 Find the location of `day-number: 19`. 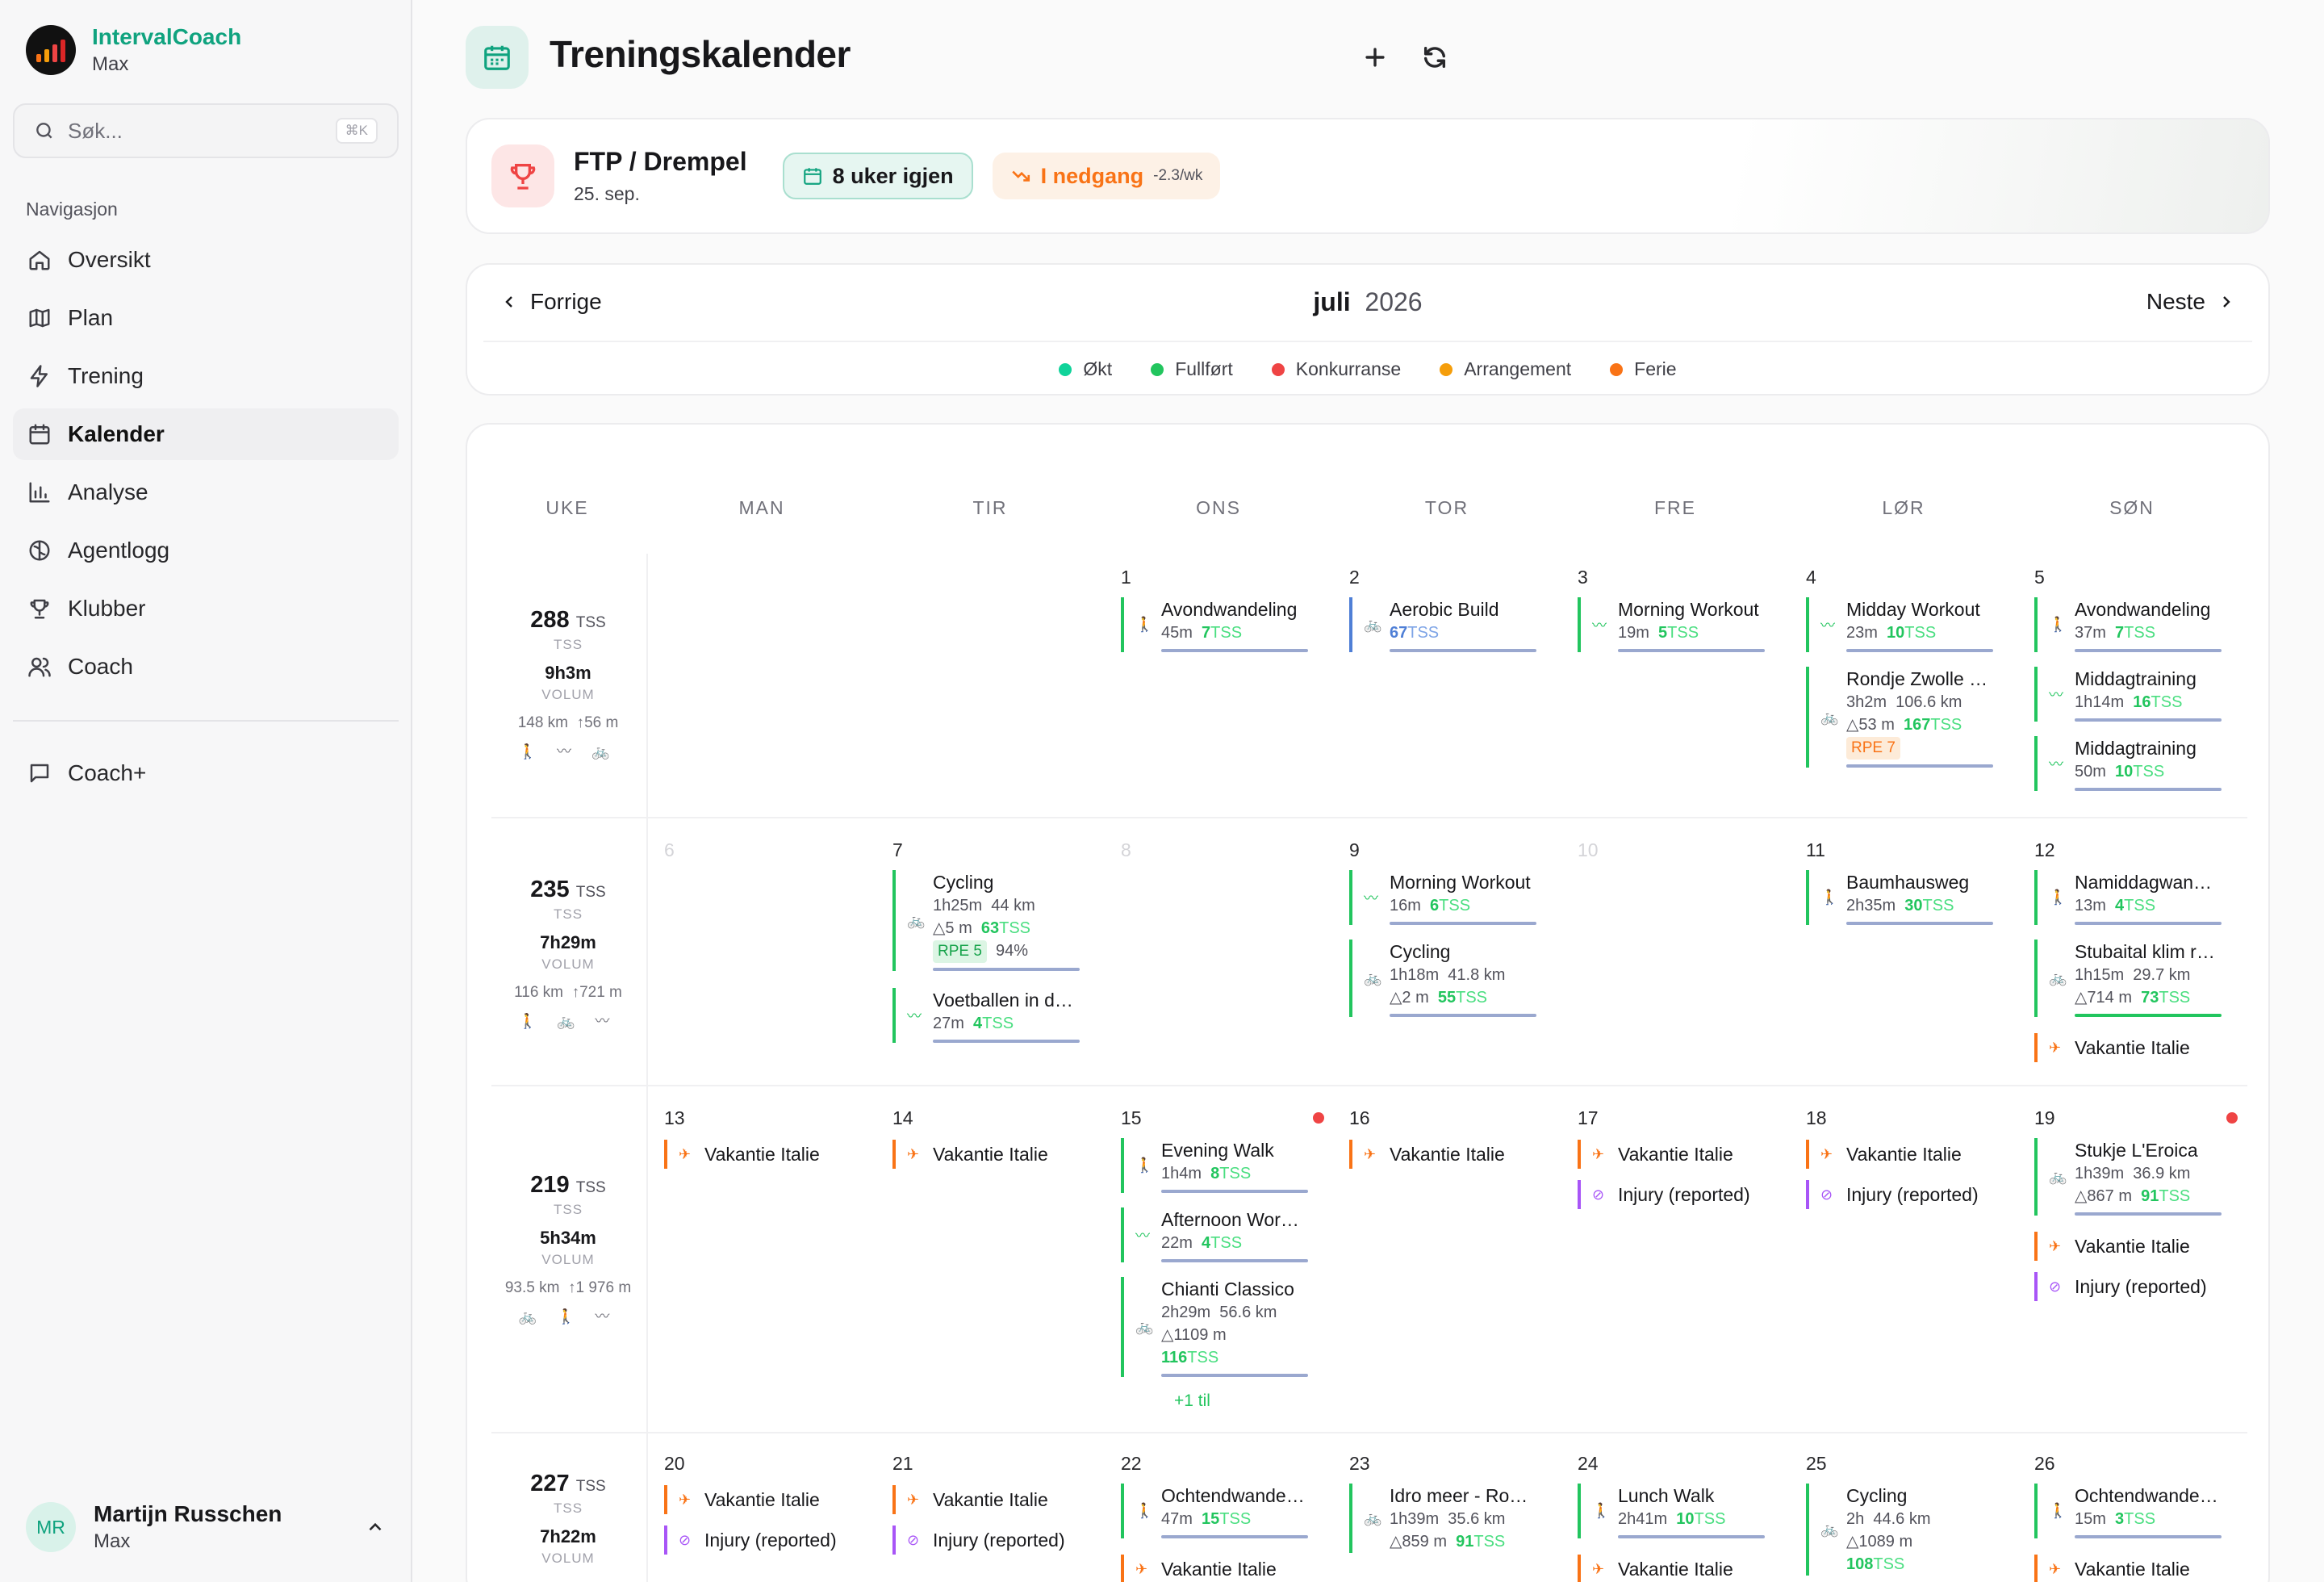

day-number: 19 is located at coordinates (2044, 1118).